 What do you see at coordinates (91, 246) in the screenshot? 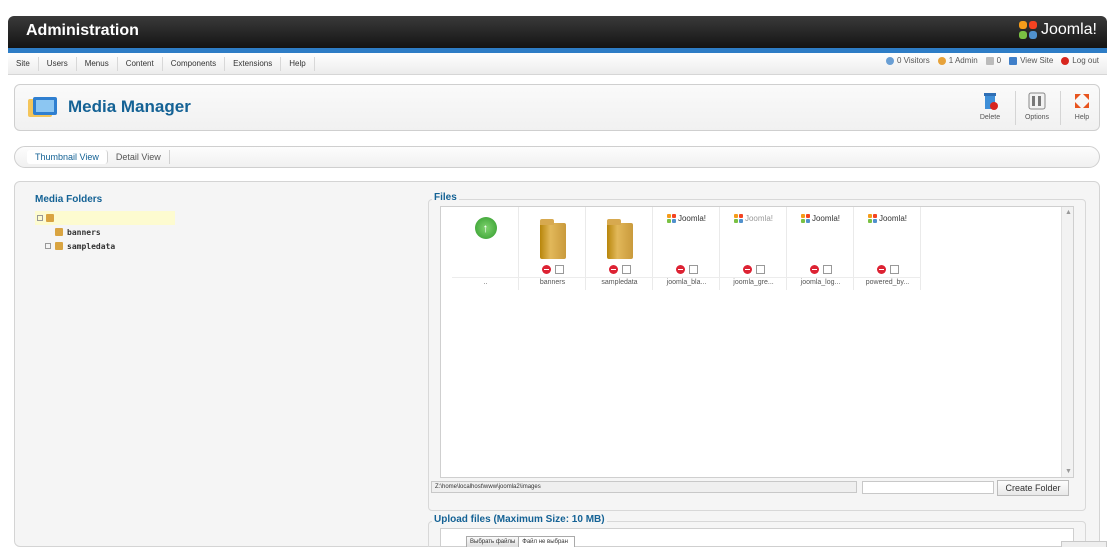
I see `folder-label: sampledata` at bounding box center [91, 246].